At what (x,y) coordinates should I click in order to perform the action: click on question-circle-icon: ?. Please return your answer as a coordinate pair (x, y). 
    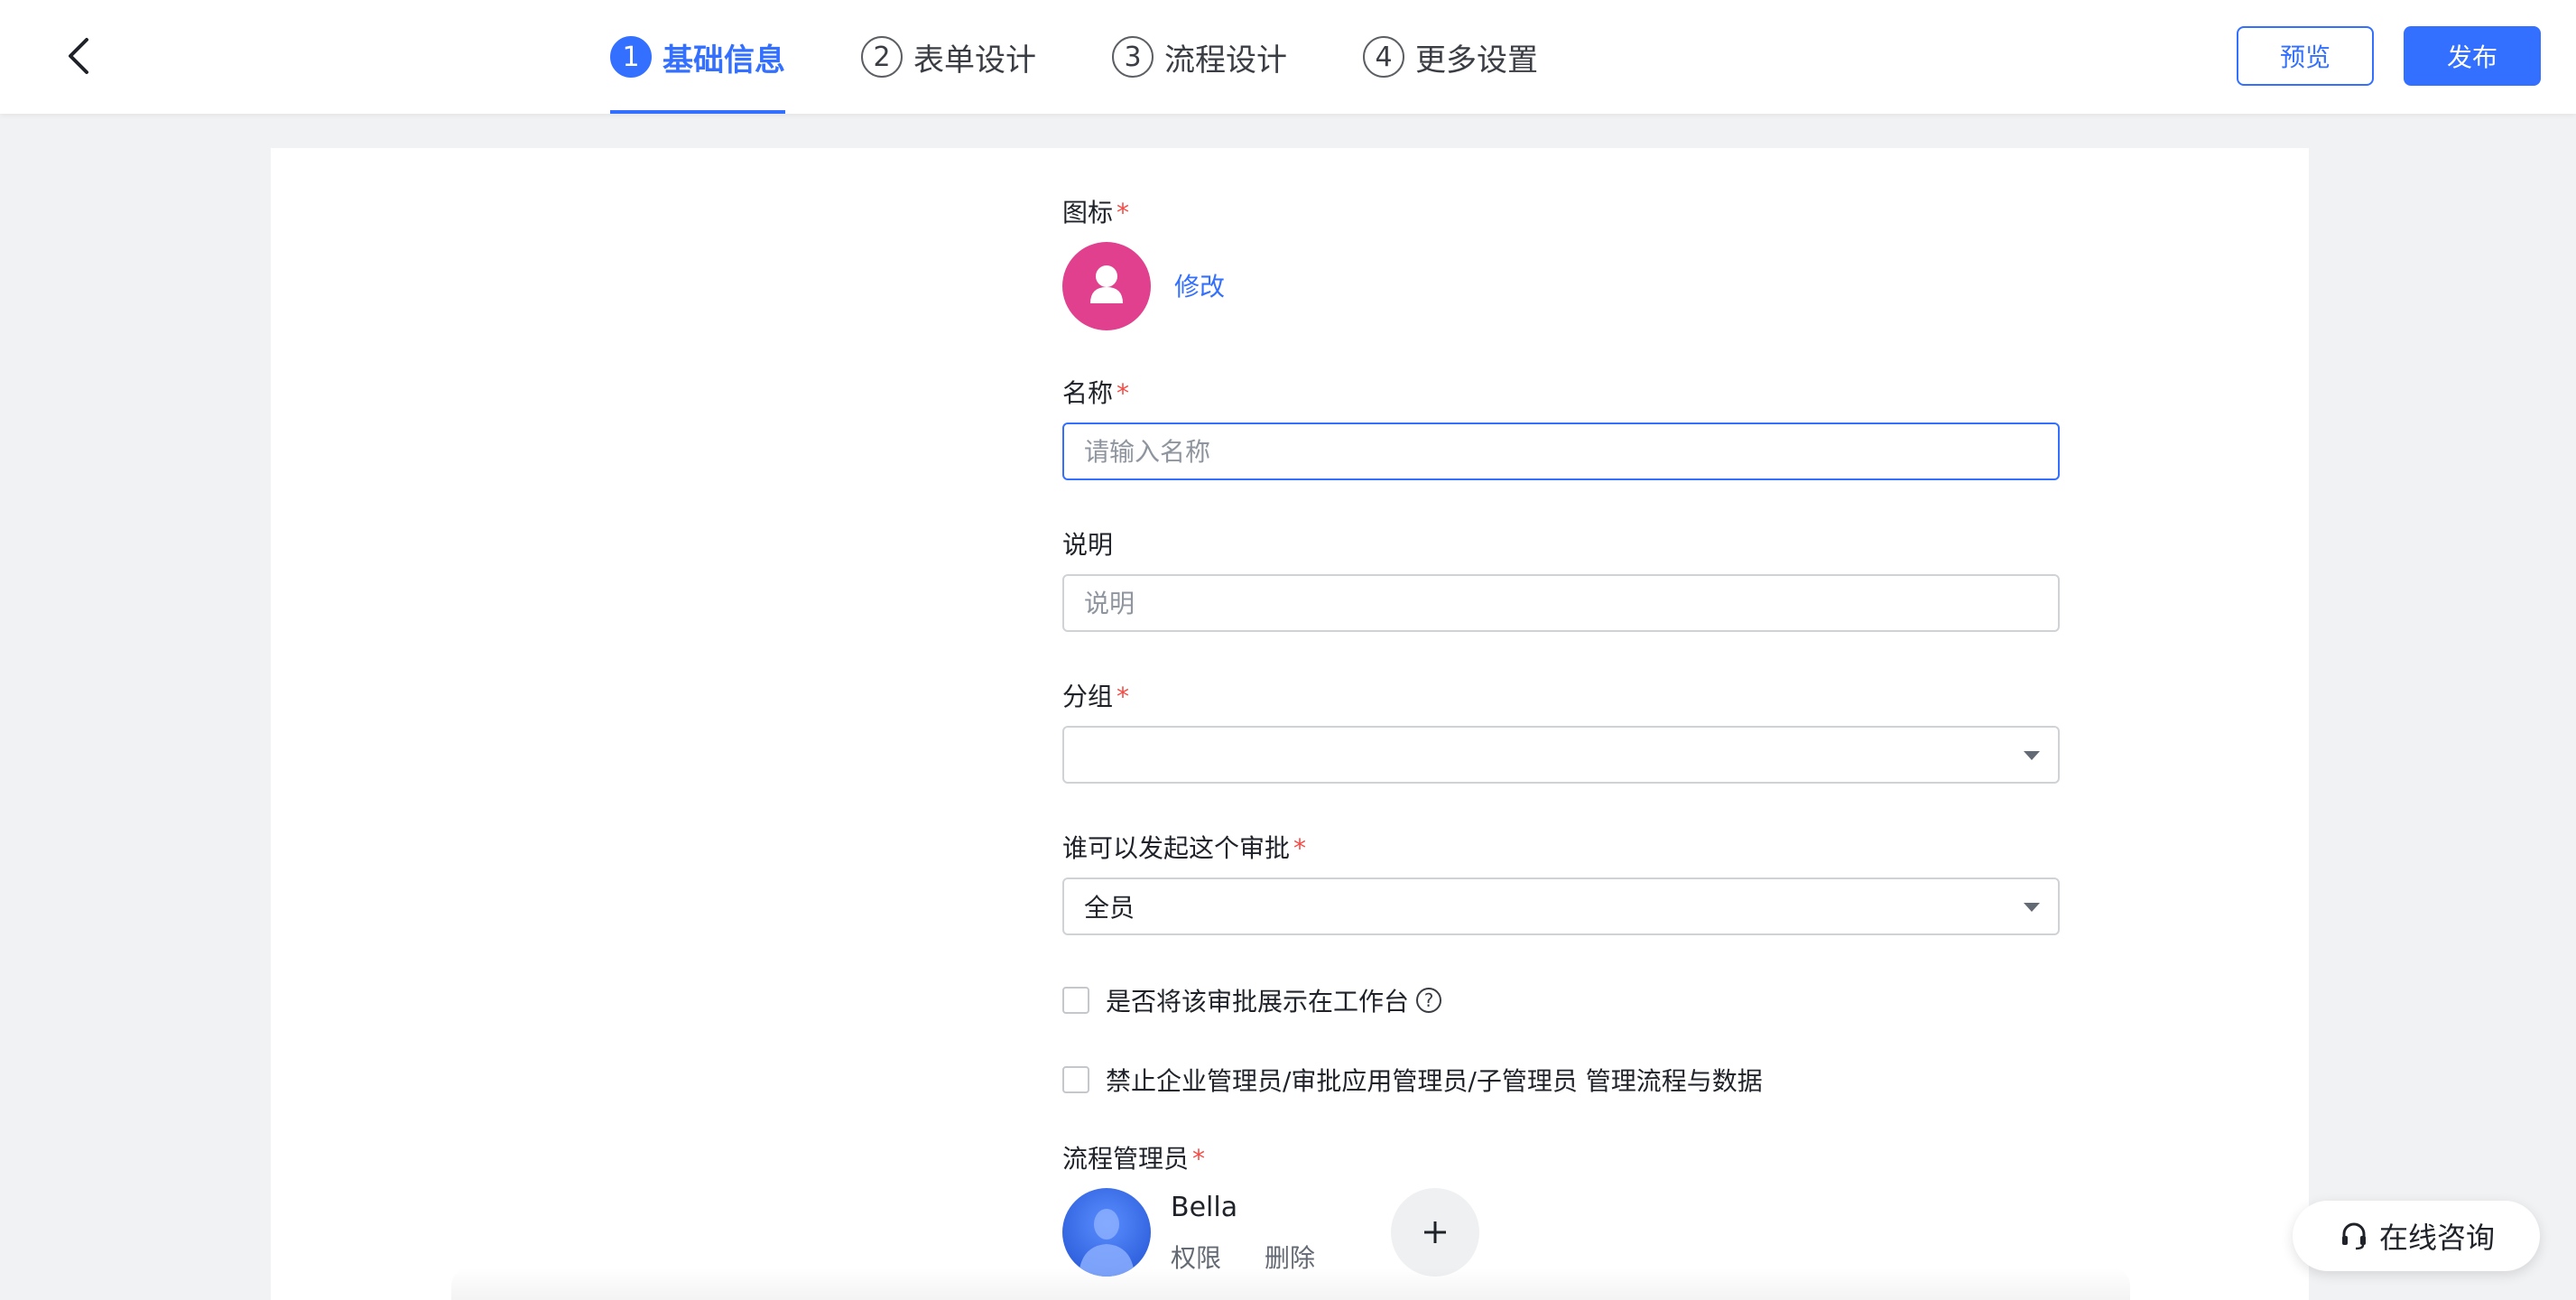
    Looking at the image, I should click on (1429, 1001).